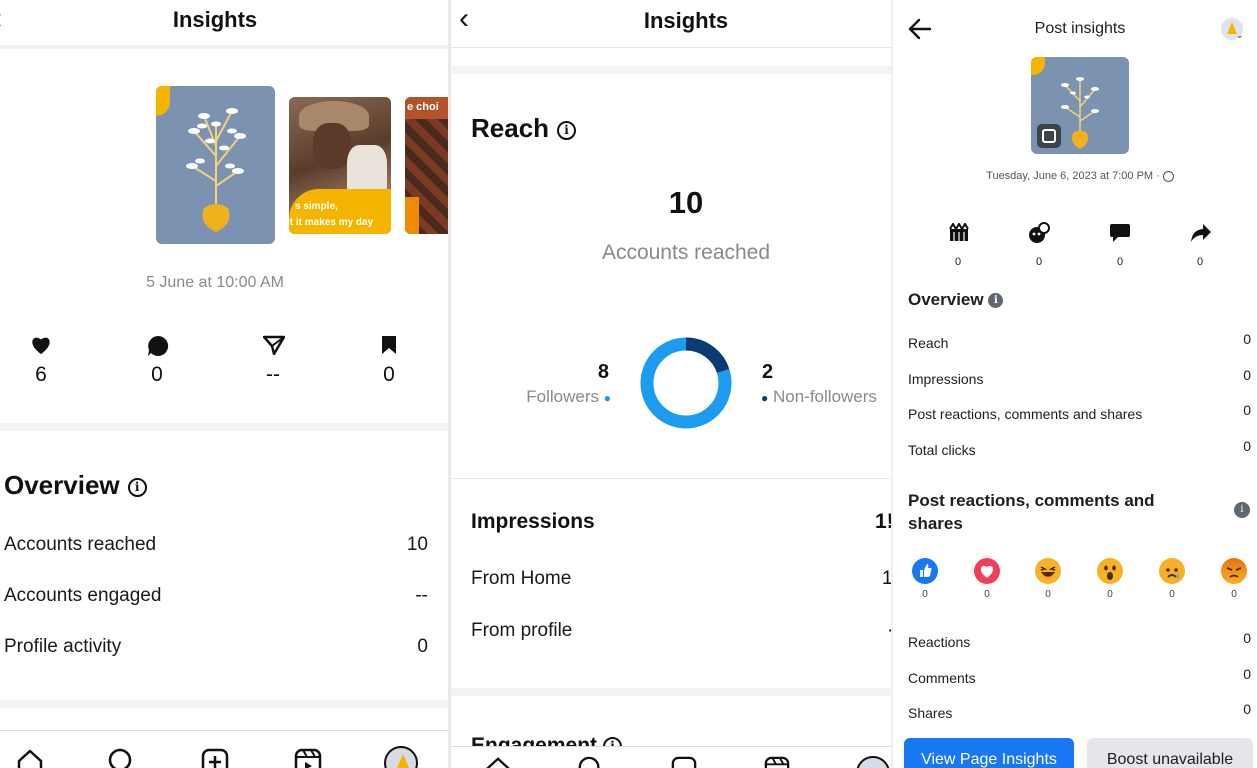 The height and width of the screenshot is (768, 1257). Describe the element at coordinates (946, 379) in the screenshot. I see `overview-impressions-label: Impressions` at that location.